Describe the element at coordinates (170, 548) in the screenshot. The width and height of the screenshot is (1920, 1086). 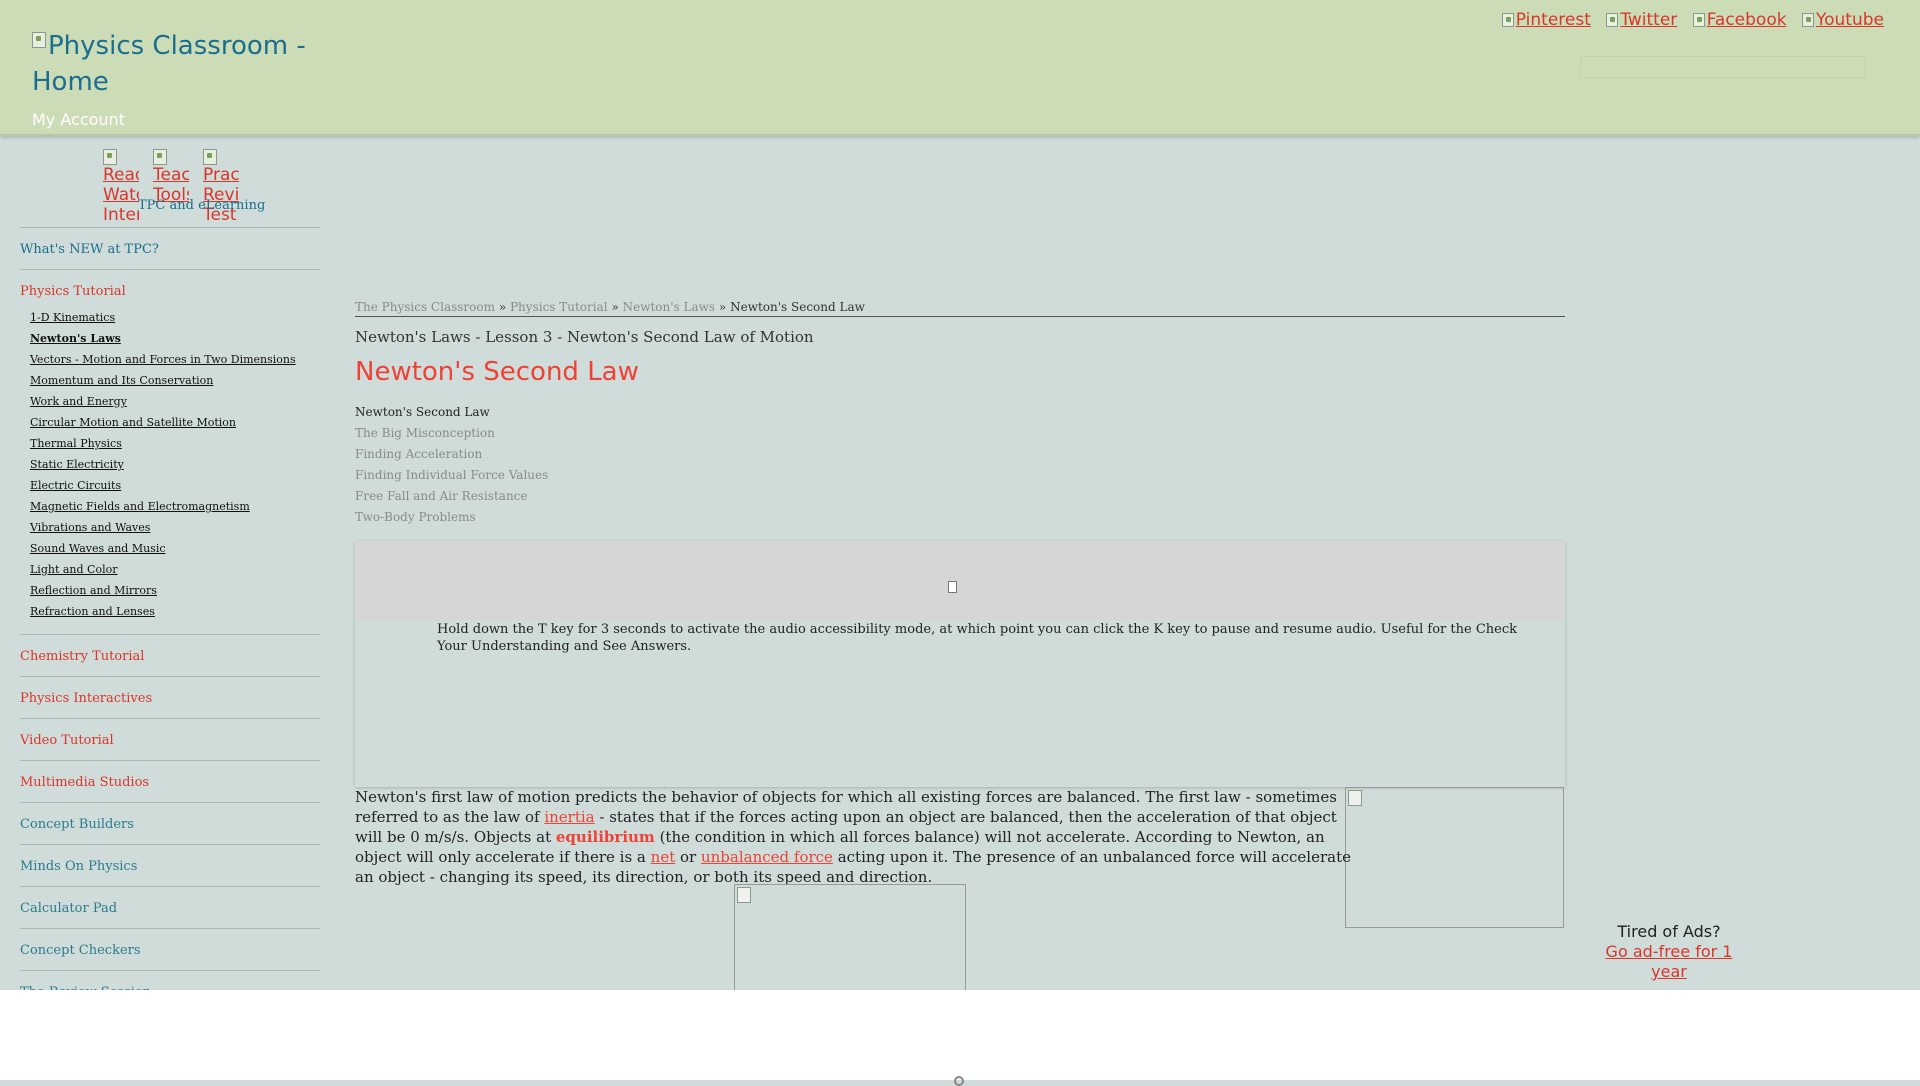
I see `list-item: Sound Waves and Music` at that location.